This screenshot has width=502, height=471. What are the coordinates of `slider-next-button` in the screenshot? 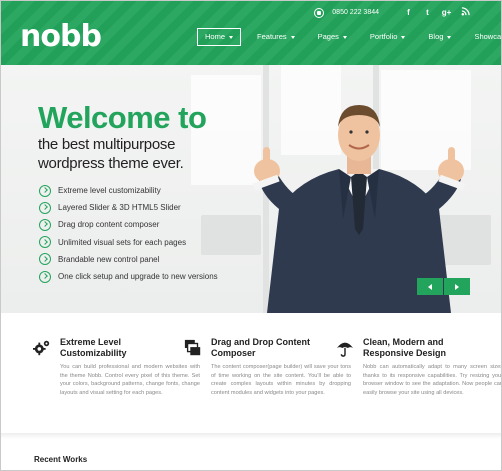 It's located at (457, 286).